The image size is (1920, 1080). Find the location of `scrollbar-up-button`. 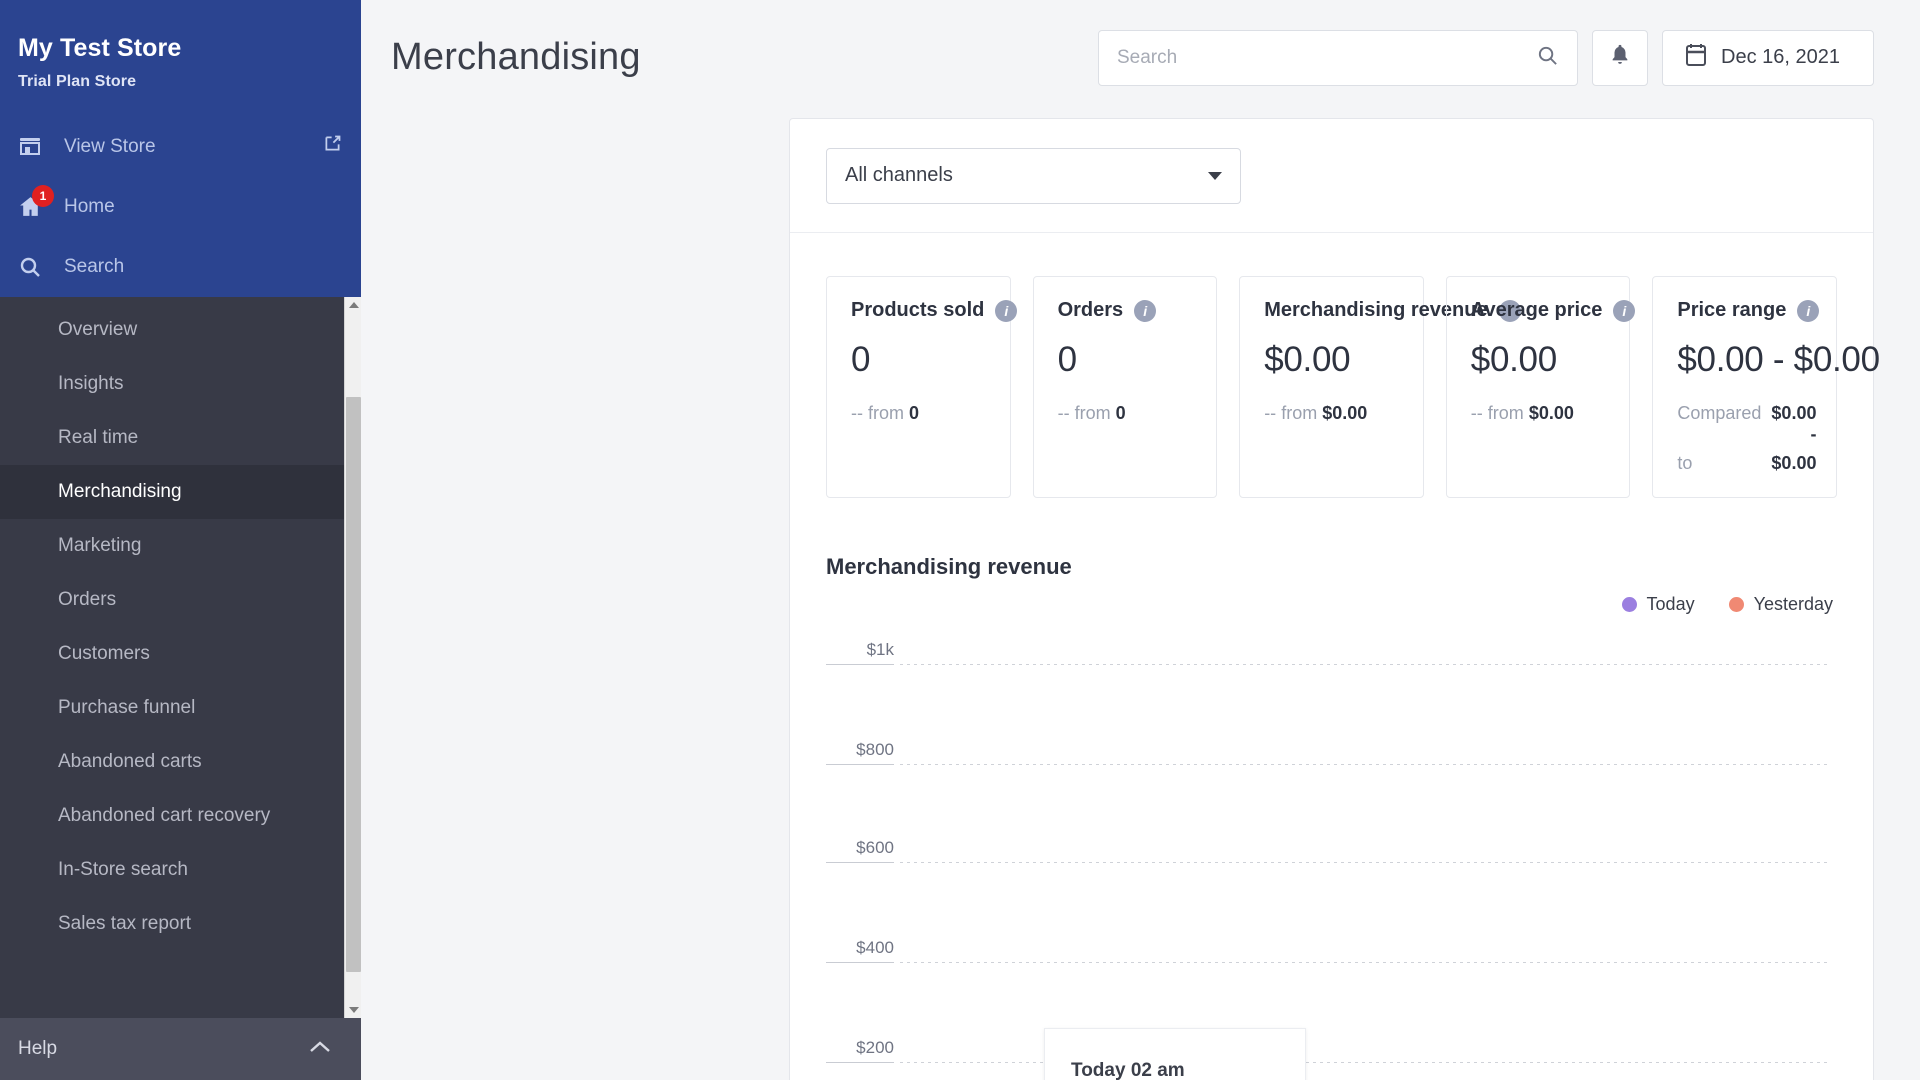

scrollbar-up-button is located at coordinates (353, 305).